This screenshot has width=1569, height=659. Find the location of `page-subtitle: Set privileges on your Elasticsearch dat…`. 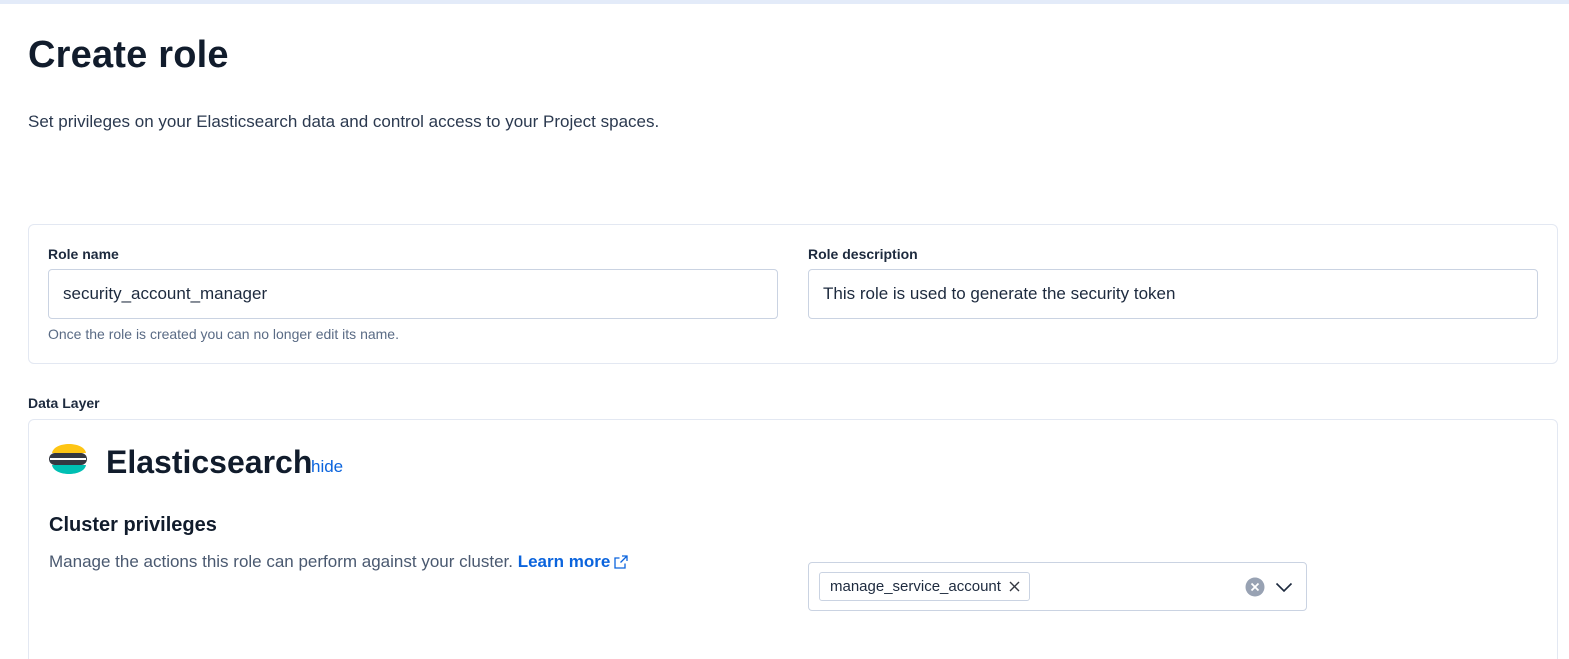

page-subtitle: Set privileges on your Elasticsearch dat… is located at coordinates (344, 121).